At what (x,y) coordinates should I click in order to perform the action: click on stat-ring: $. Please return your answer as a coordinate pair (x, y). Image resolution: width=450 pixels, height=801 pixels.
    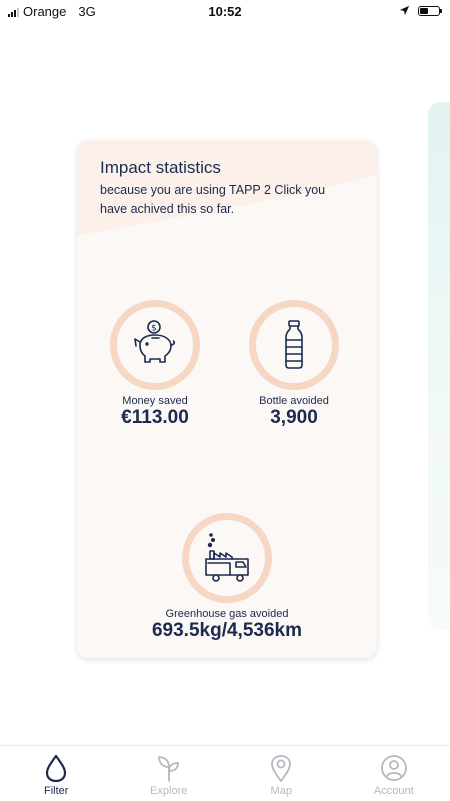
    Looking at the image, I should click on (155, 345).